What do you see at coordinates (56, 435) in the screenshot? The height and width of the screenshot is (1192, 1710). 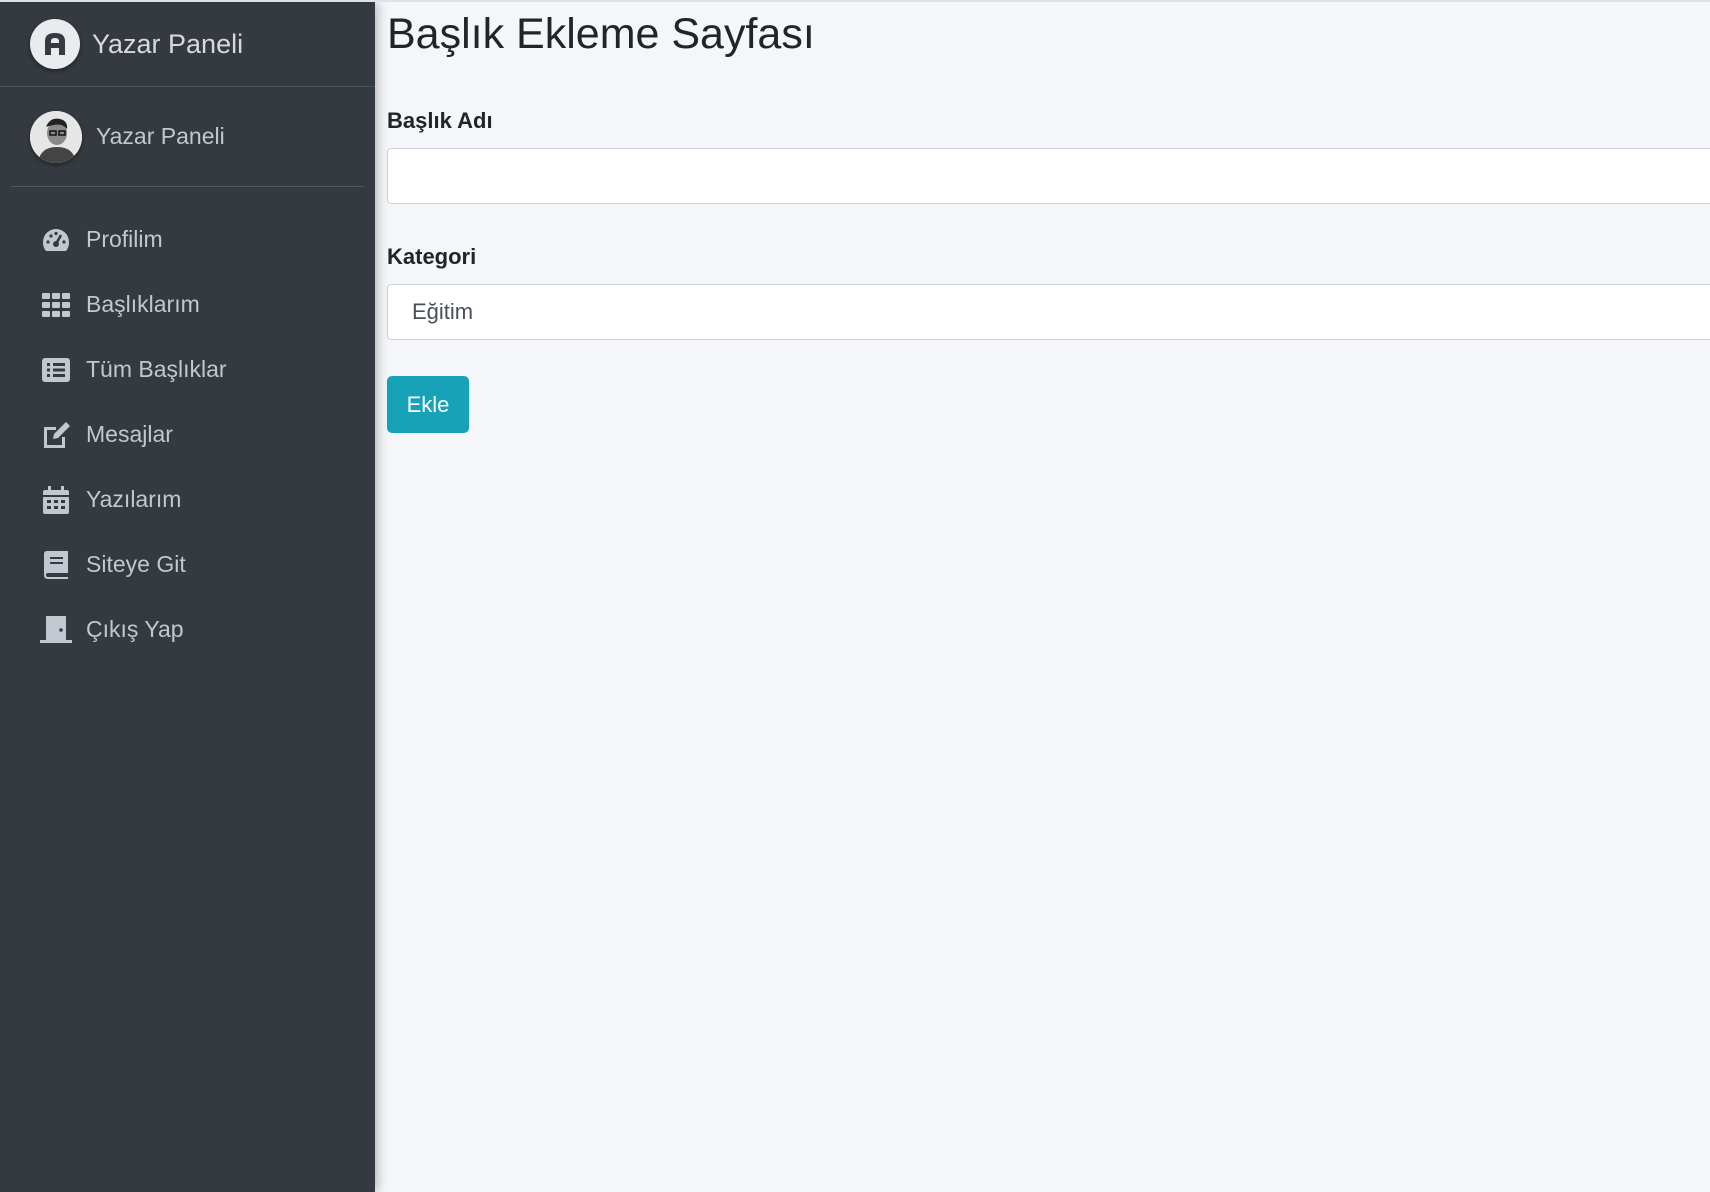 I see `edit-icon` at bounding box center [56, 435].